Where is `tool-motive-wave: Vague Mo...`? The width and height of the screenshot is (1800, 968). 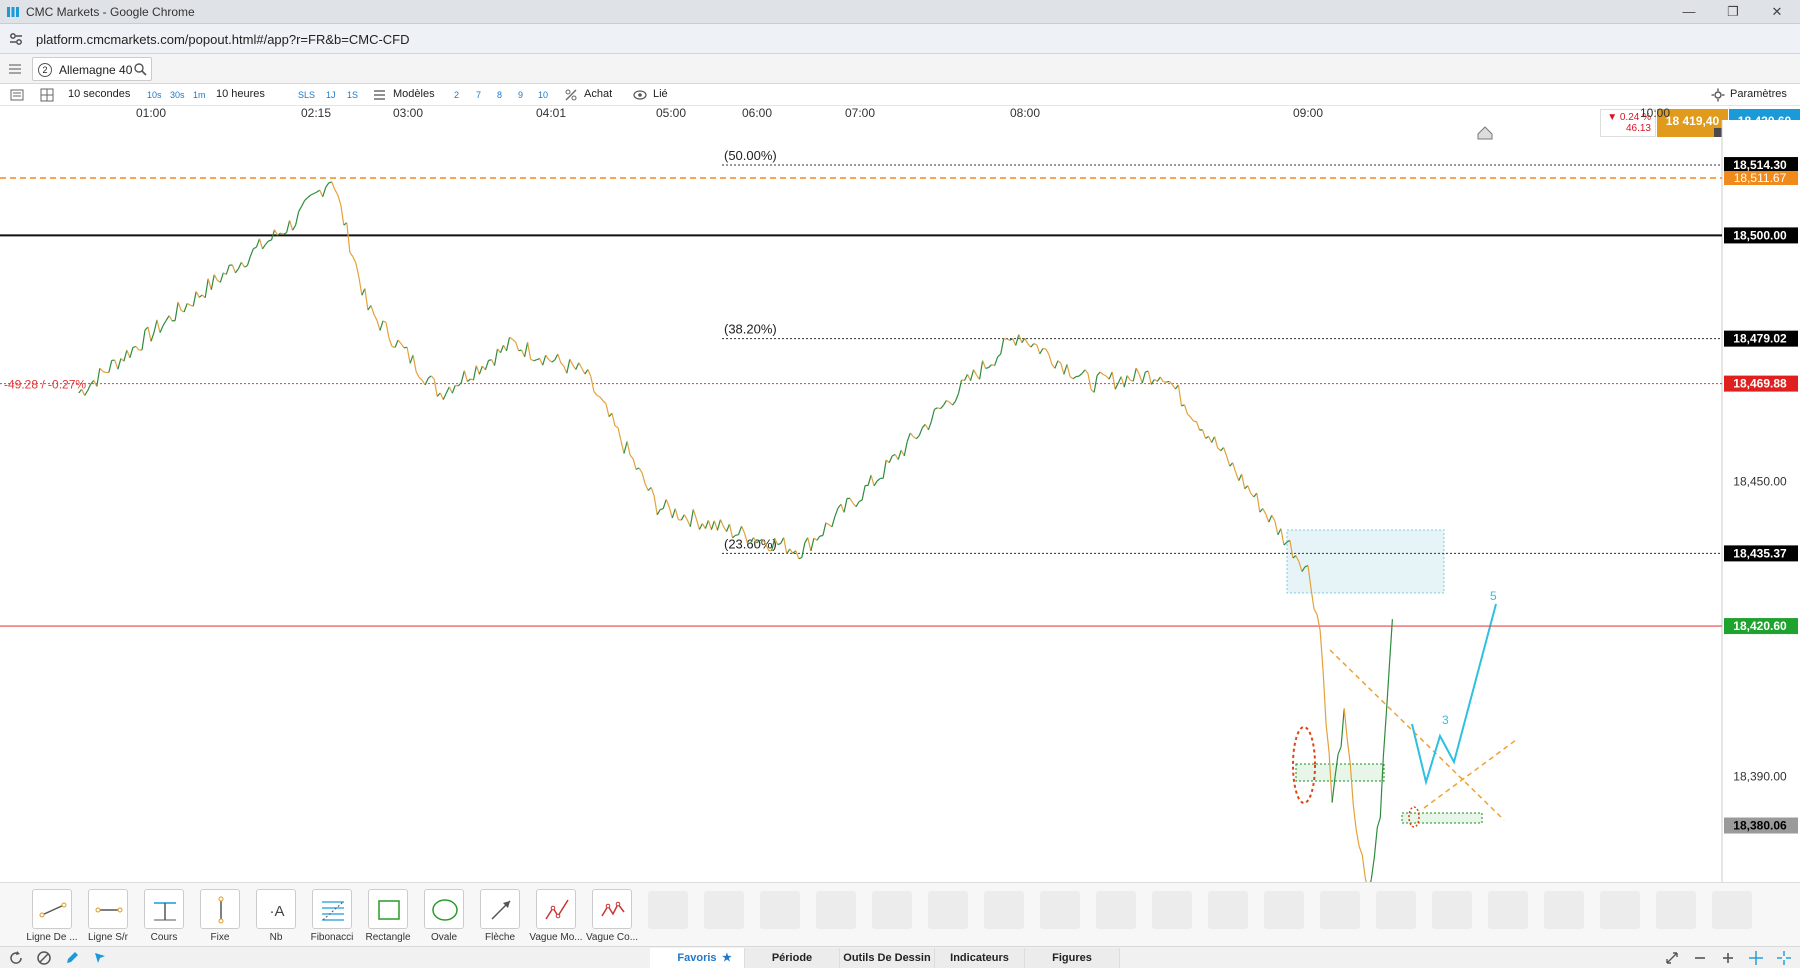
tool-motive-wave: Vague Mo... is located at coordinates (555, 917).